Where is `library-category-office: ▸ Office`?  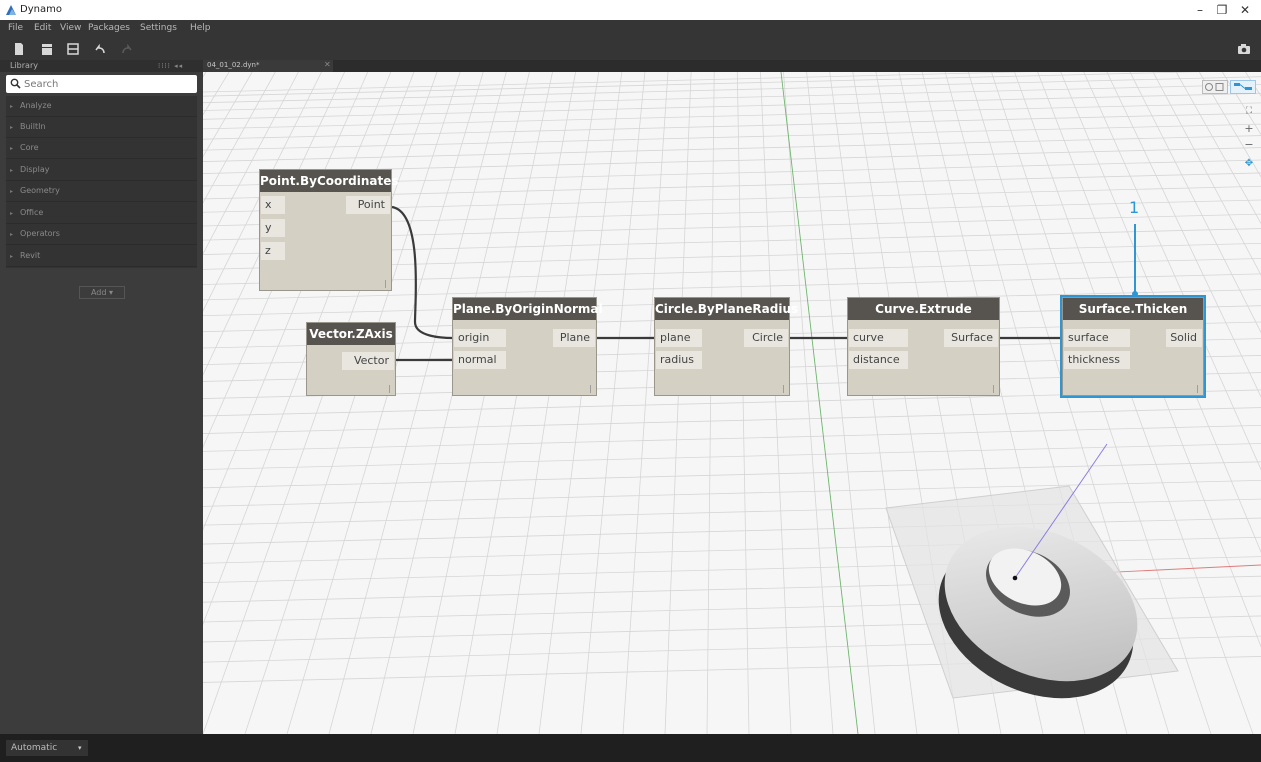
library-category-office: ▸ Office is located at coordinates (101, 213).